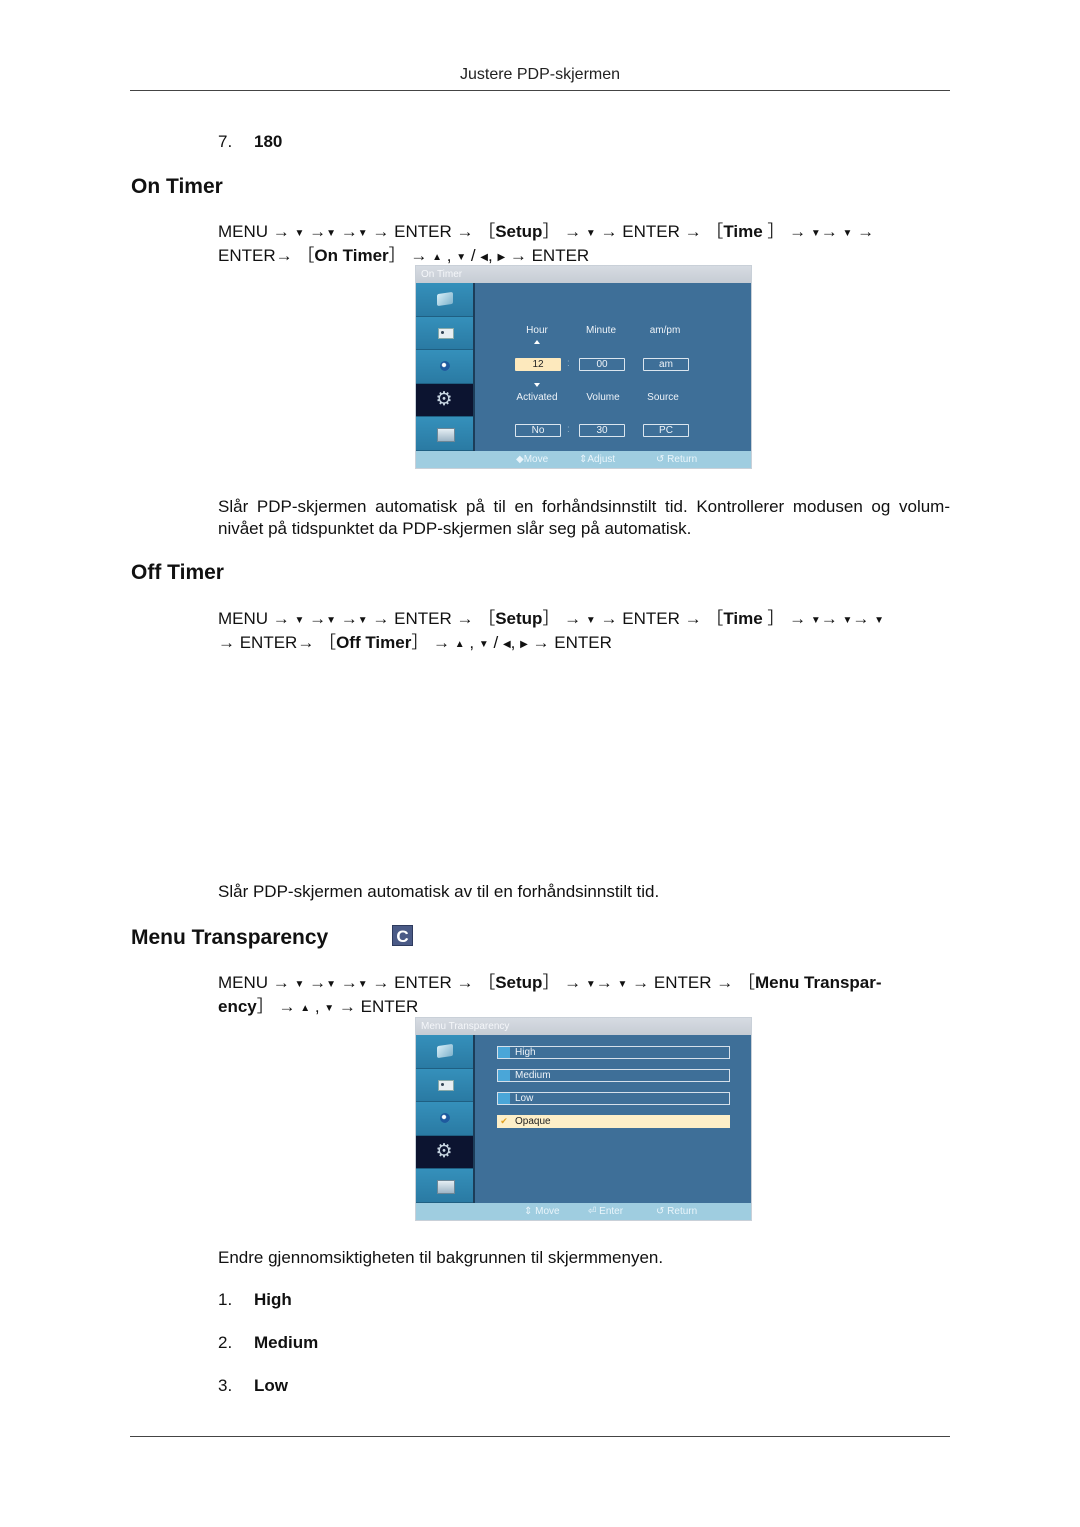  I want to click on activated-field: No, so click(538, 430).